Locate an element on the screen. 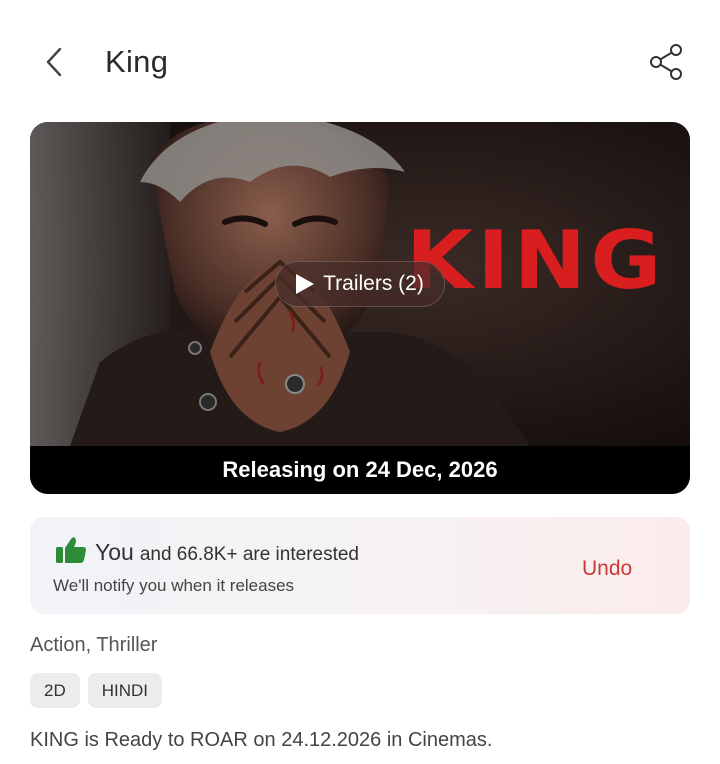 Image resolution: width=720 pixels, height=764 pixels. release-date-text: Releasing on 24 Dec, 2026 is located at coordinates (360, 469).